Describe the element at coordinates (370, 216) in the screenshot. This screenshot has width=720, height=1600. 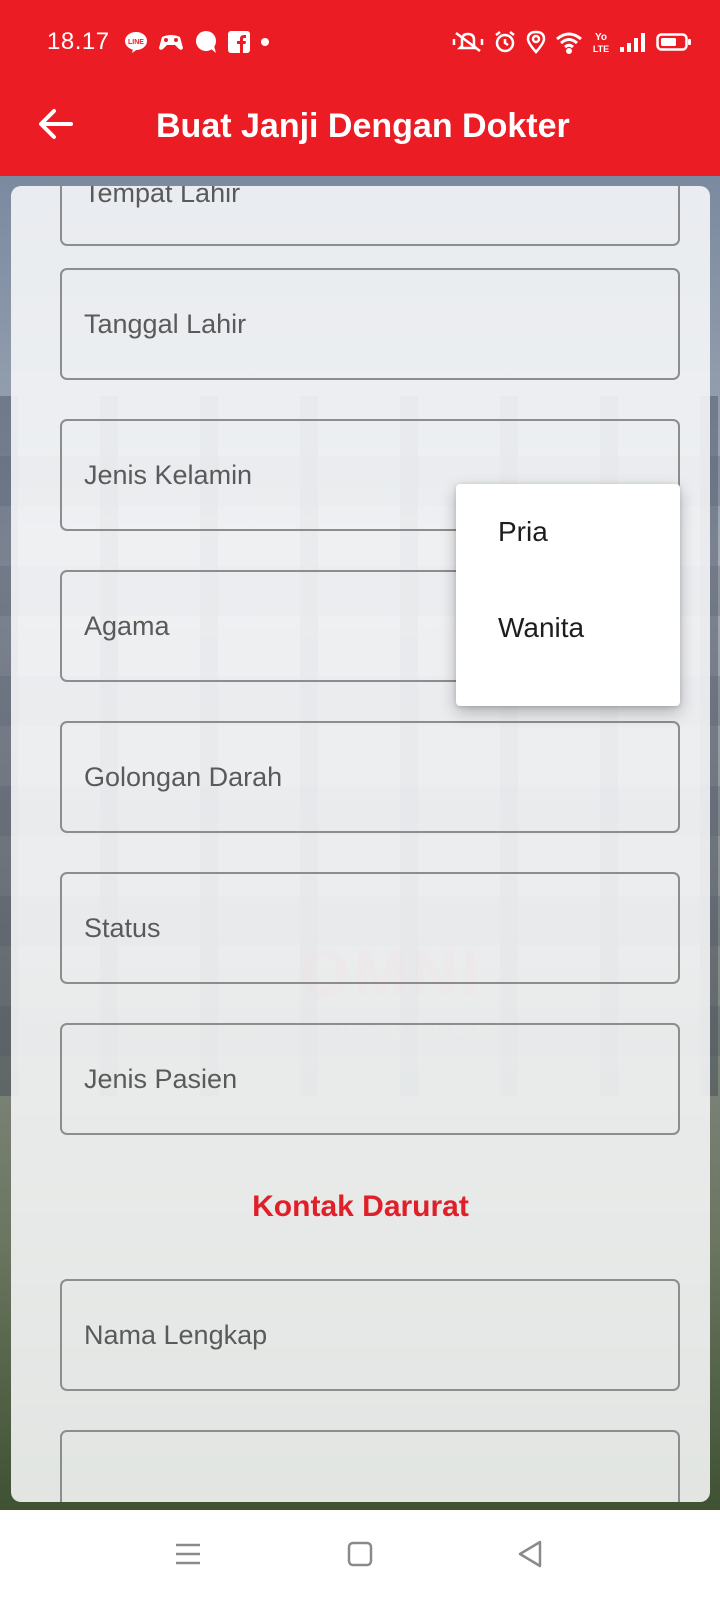
I see `birthplace-field: Tempat Lahir` at that location.